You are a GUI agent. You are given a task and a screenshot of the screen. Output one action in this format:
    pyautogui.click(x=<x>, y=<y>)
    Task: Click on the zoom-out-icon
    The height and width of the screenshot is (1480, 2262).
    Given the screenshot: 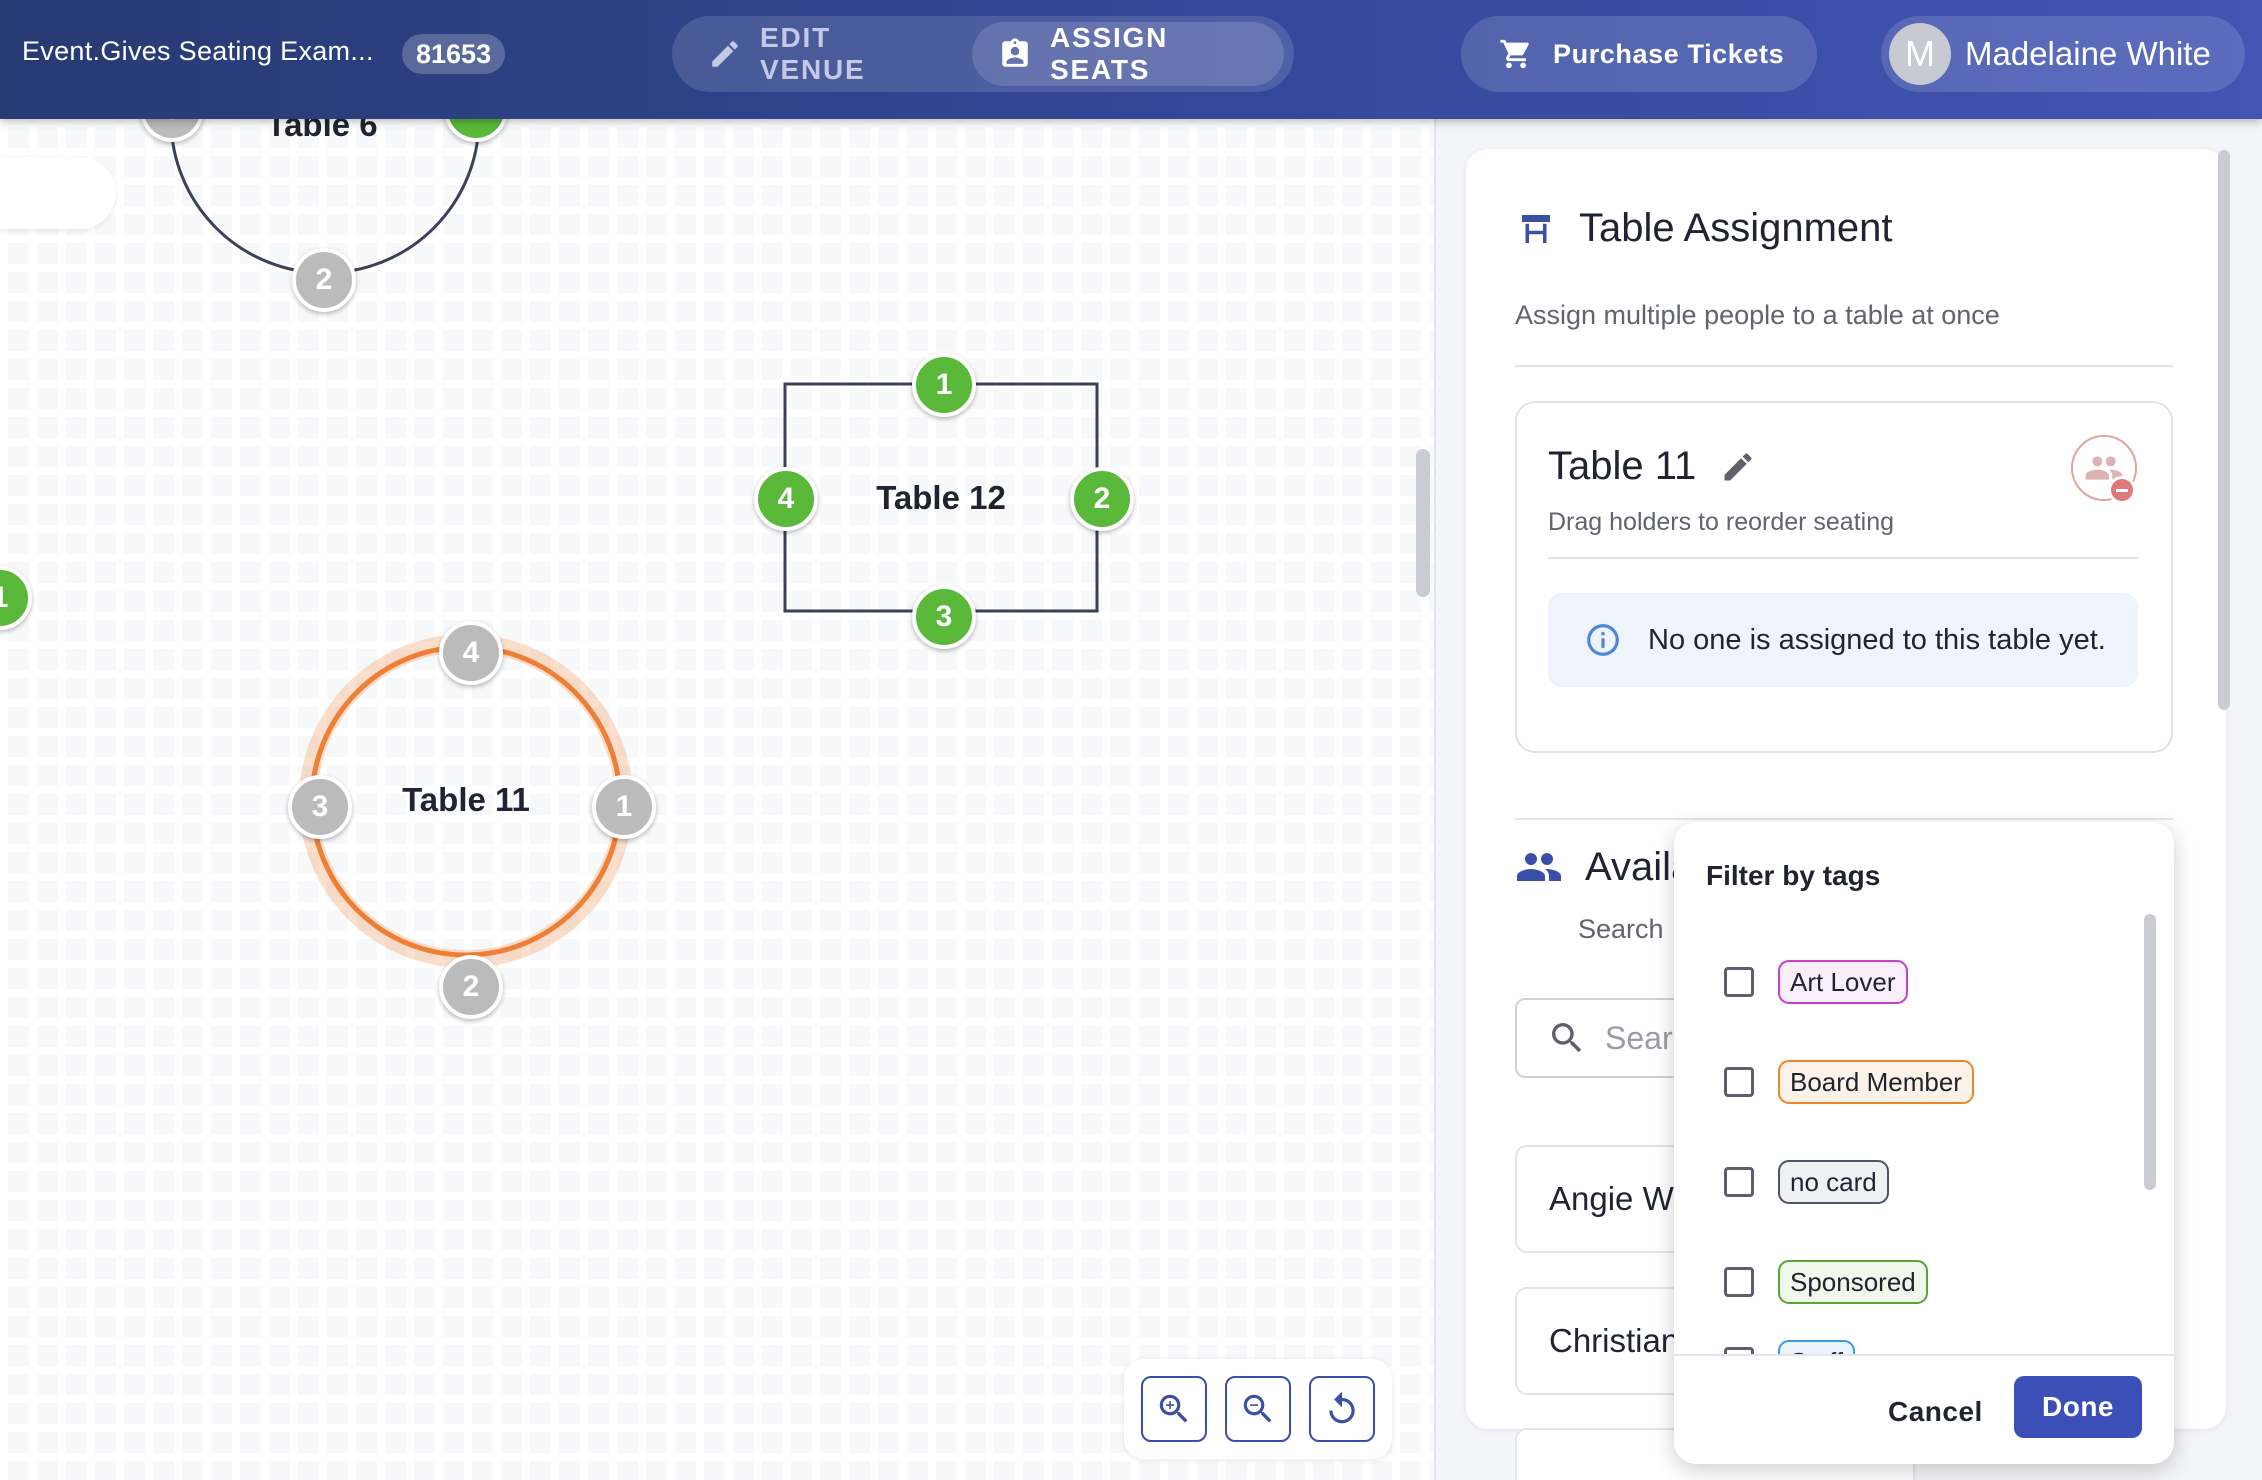 What is the action you would take?
    pyautogui.click(x=1257, y=1408)
    